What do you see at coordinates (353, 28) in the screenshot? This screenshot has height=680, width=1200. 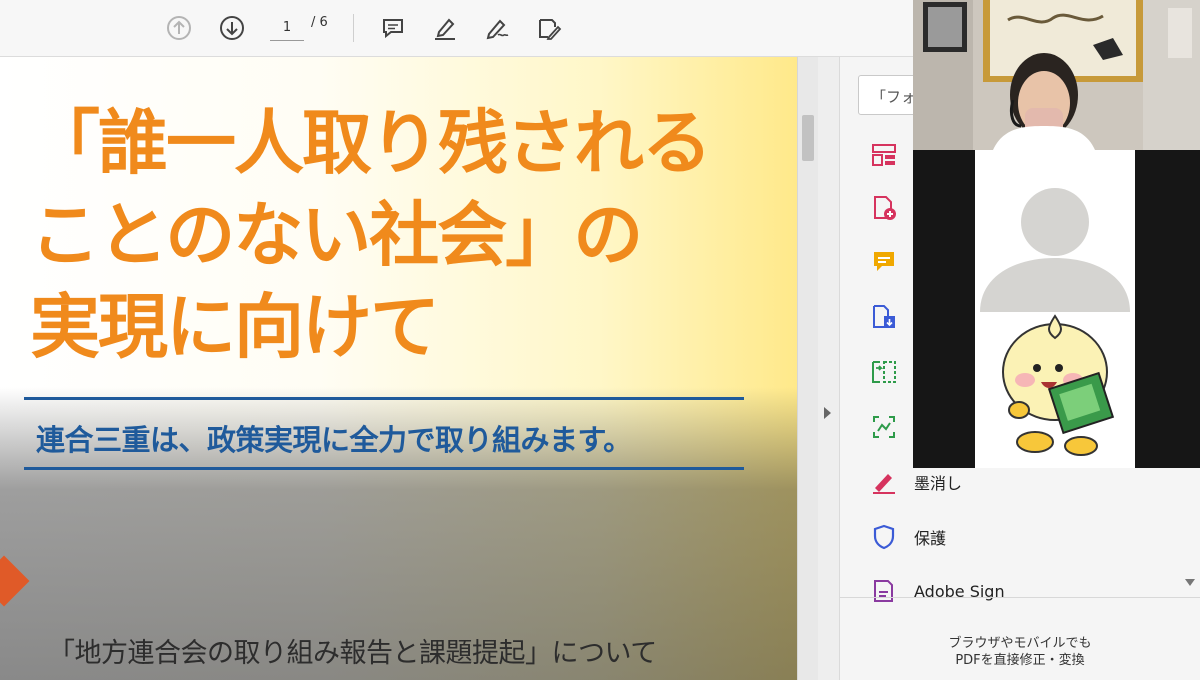 I see `toolbar-divider` at bounding box center [353, 28].